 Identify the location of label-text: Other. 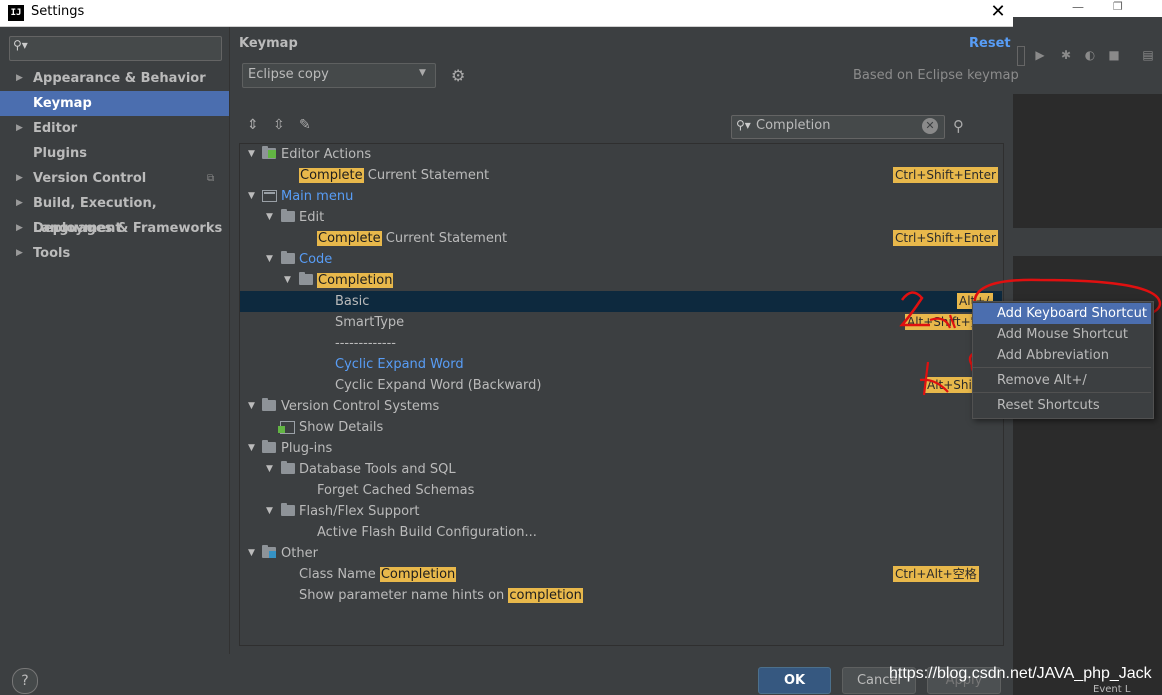
(299, 553).